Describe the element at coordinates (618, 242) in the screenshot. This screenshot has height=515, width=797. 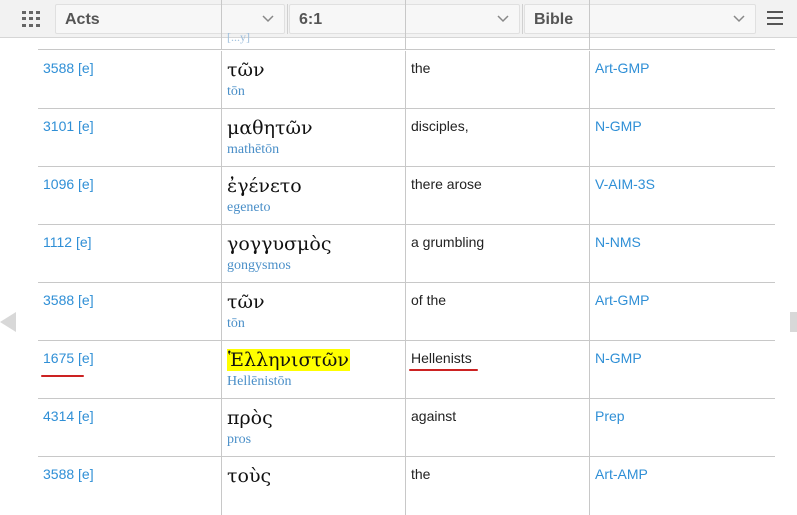
I see `parsing-link: N-NMS` at that location.